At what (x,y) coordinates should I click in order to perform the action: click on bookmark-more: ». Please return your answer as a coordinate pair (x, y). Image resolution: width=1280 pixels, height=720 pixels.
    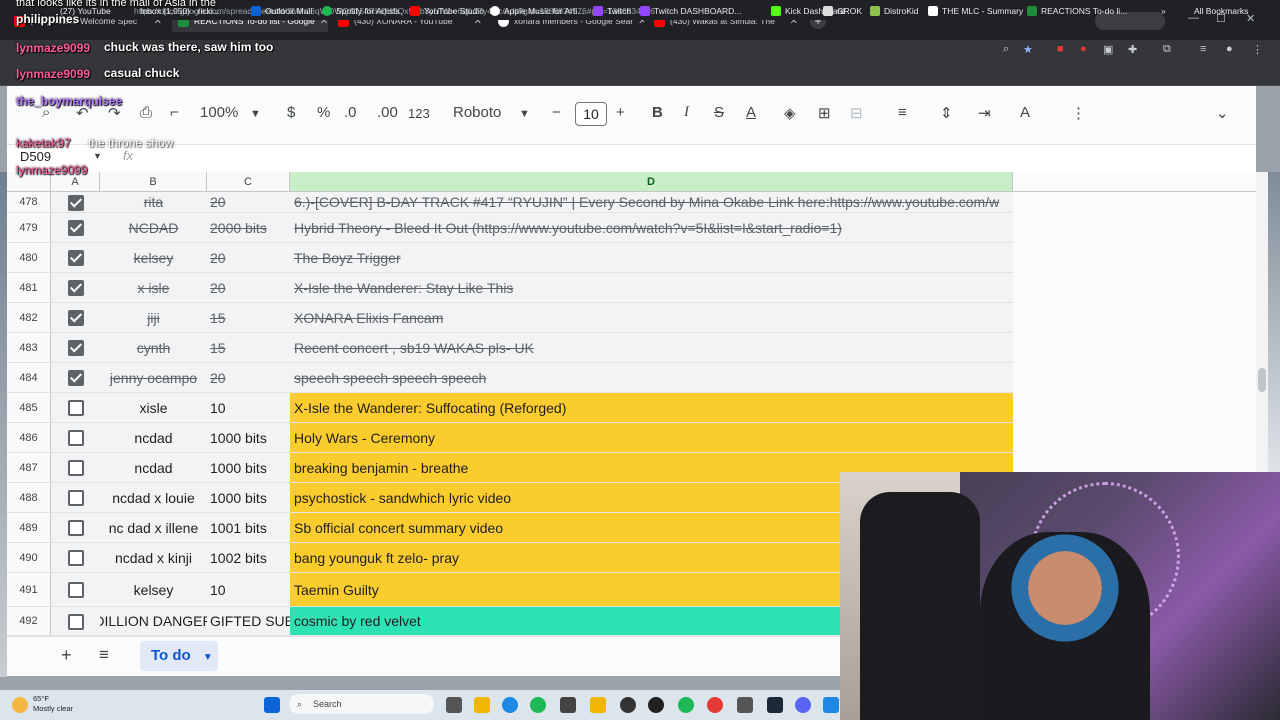
    Looking at the image, I should click on (1163, 11).